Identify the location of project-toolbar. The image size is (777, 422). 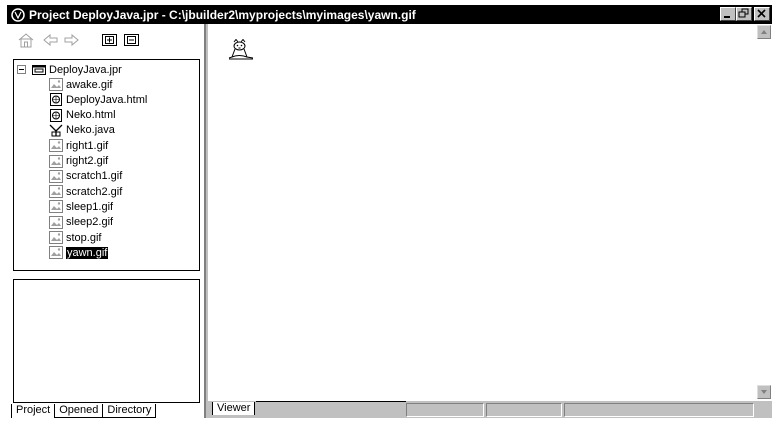
(105, 40).